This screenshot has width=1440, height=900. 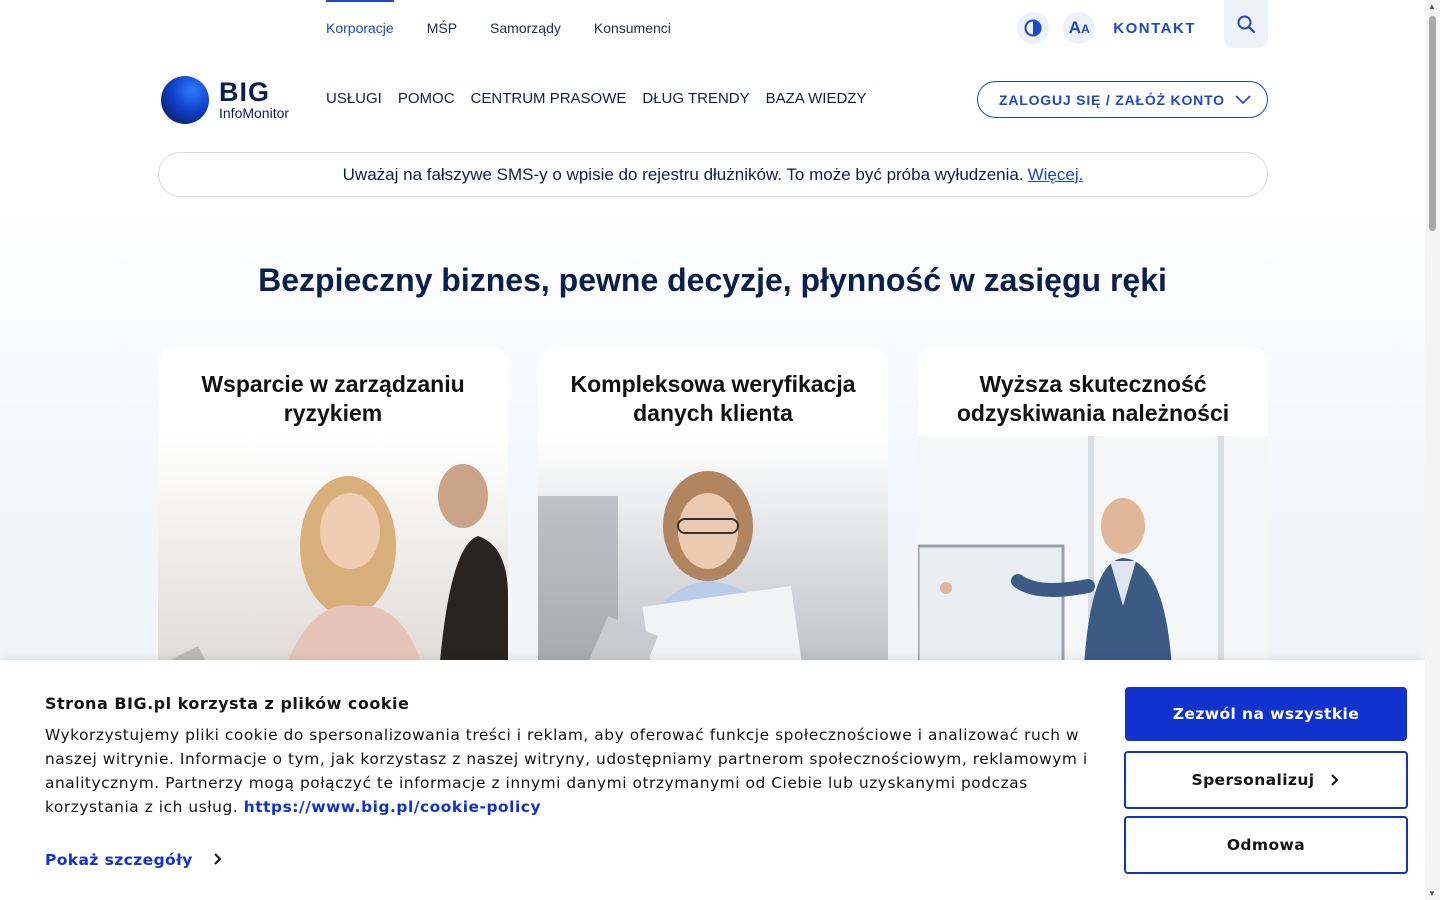 I want to click on card-risk: Wsparcie w zarządzaniu ryzykiem, so click(x=333, y=516).